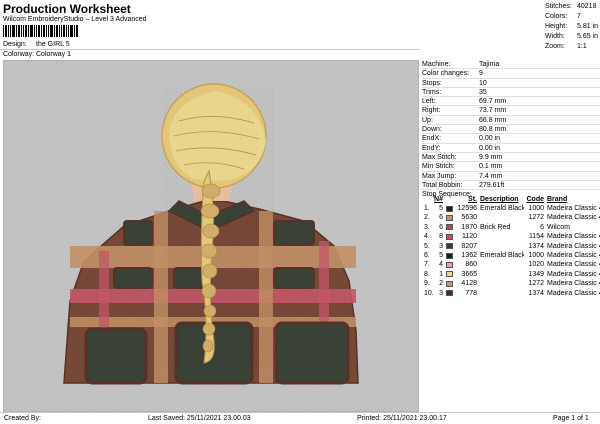 The height and width of the screenshot is (424, 600). I want to click on needle-number: 2, so click(441, 284).